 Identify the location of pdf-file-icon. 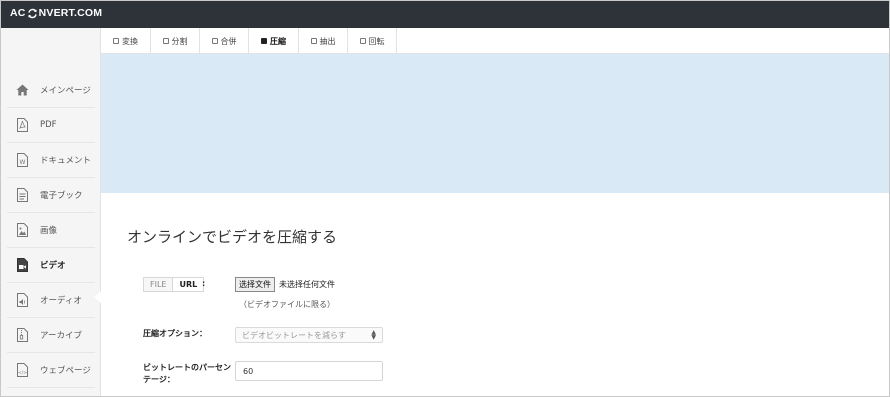
(22, 125).